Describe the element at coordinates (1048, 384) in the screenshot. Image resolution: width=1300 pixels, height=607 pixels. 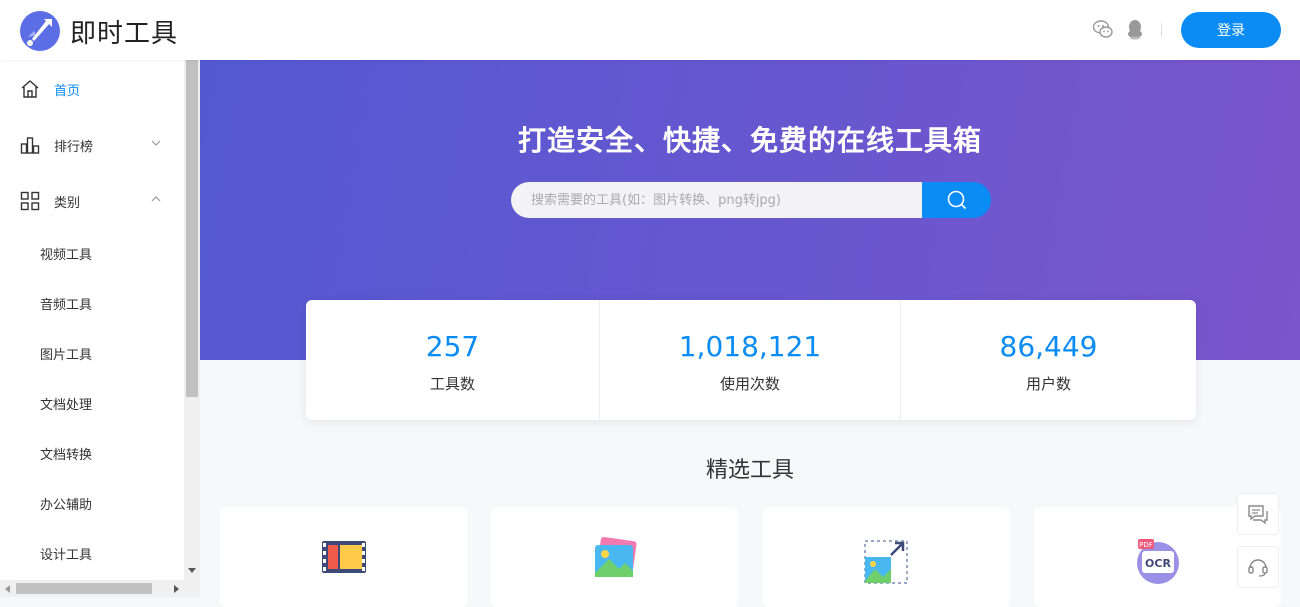
I see `stat-label: 用户数` at that location.